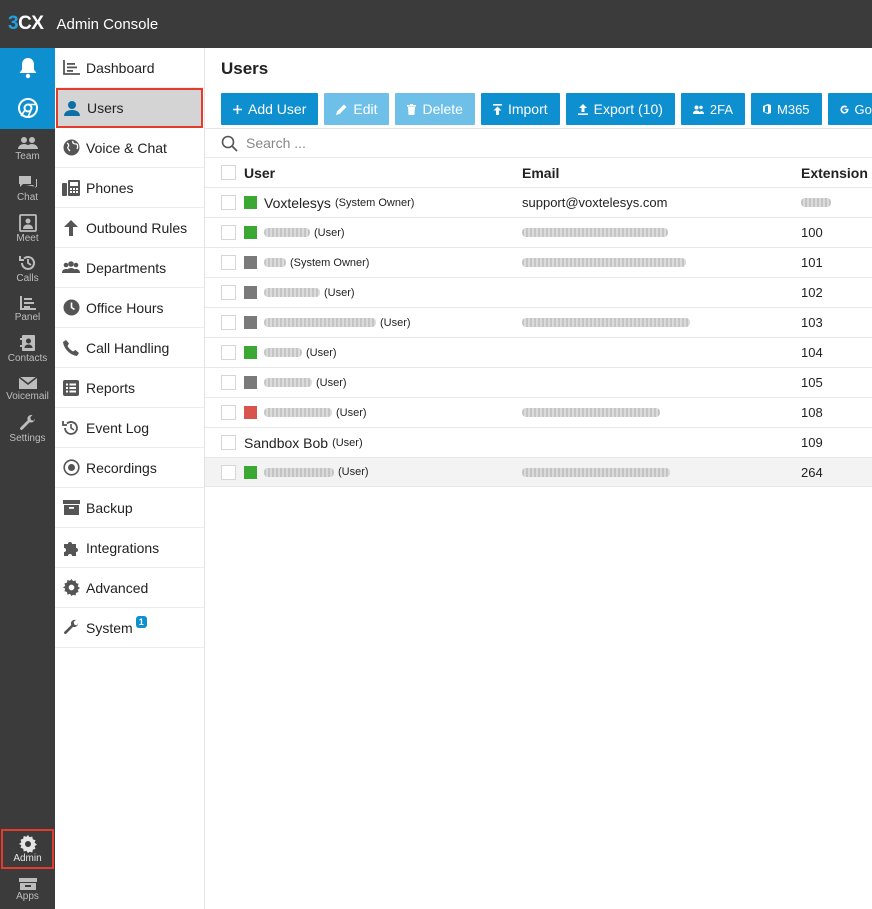  What do you see at coordinates (129, 588) in the screenshot?
I see `nav-item-advanced: Advanced` at bounding box center [129, 588].